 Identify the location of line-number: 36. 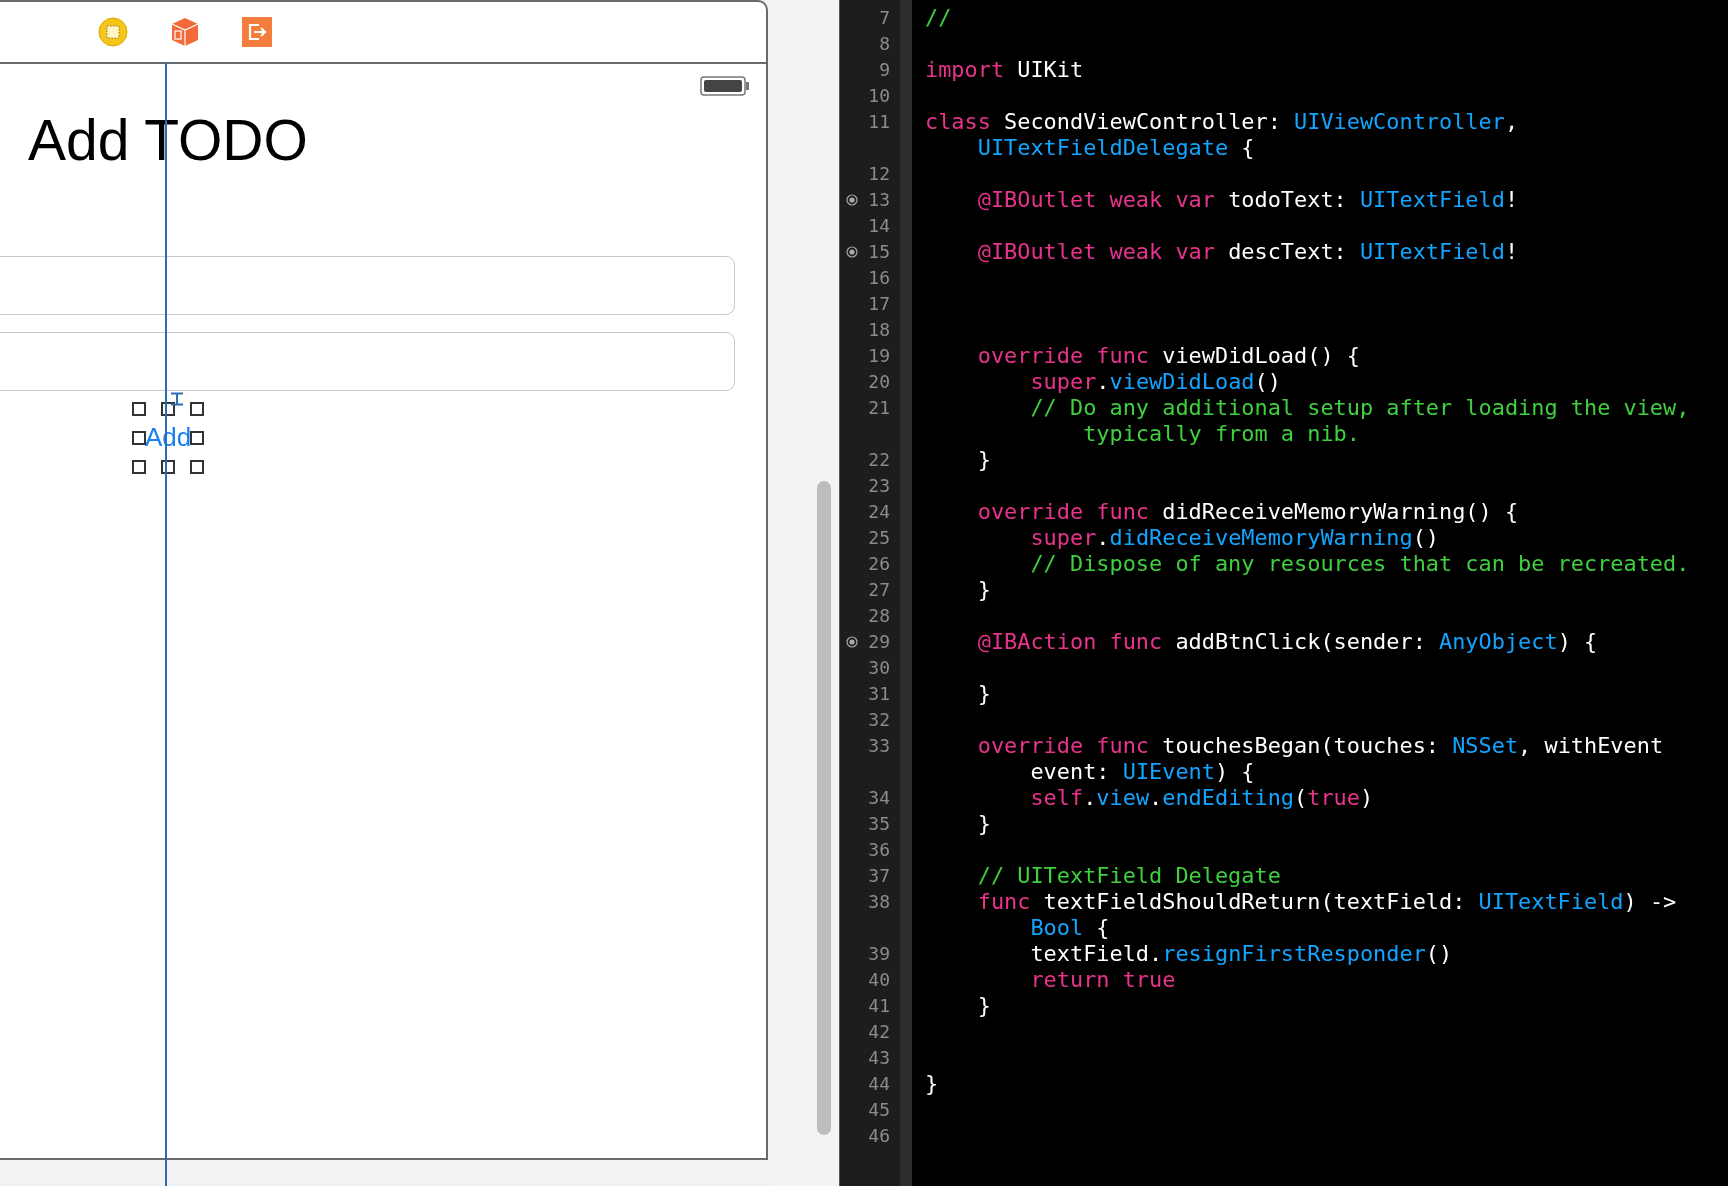
(879, 850).